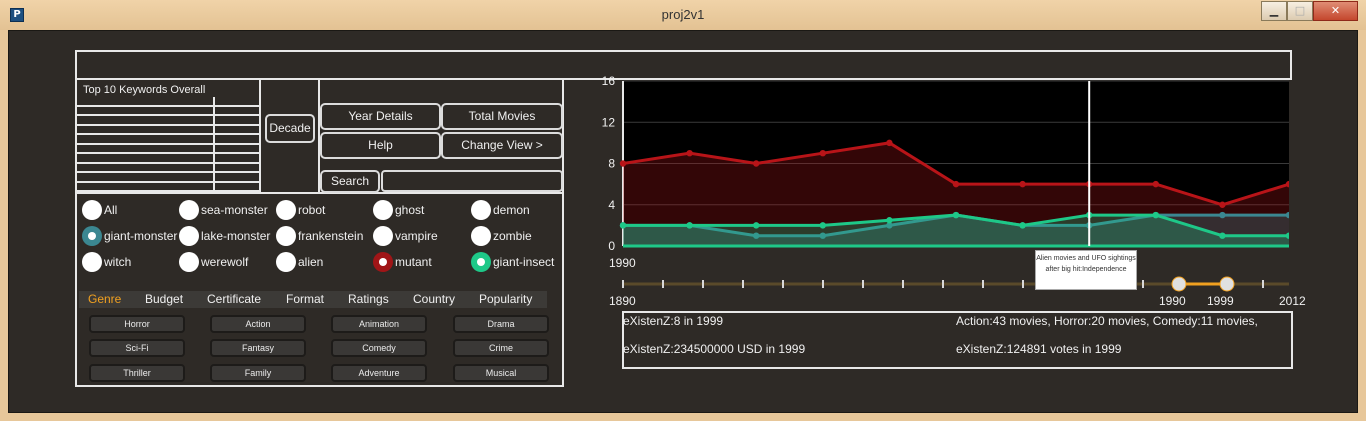  I want to click on genre-button-fantasy: Fantasy, so click(258, 348).